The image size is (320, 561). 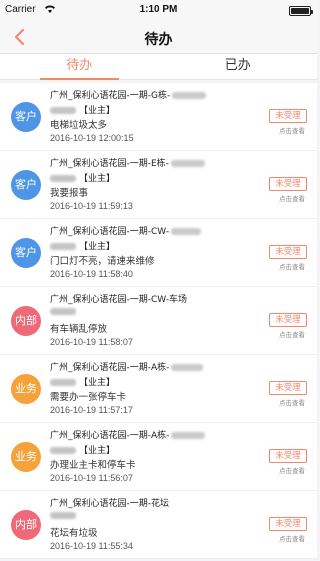 What do you see at coordinates (74, 533) in the screenshot?
I see `description-text: 花坛有垃圾` at bounding box center [74, 533].